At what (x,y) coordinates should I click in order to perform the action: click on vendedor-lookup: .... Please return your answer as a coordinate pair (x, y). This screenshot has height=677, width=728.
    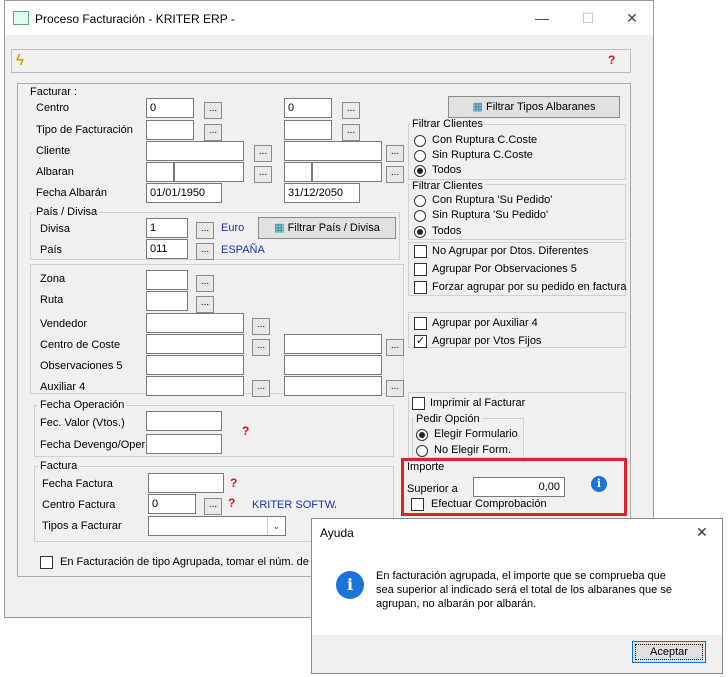
    Looking at the image, I should click on (261, 326).